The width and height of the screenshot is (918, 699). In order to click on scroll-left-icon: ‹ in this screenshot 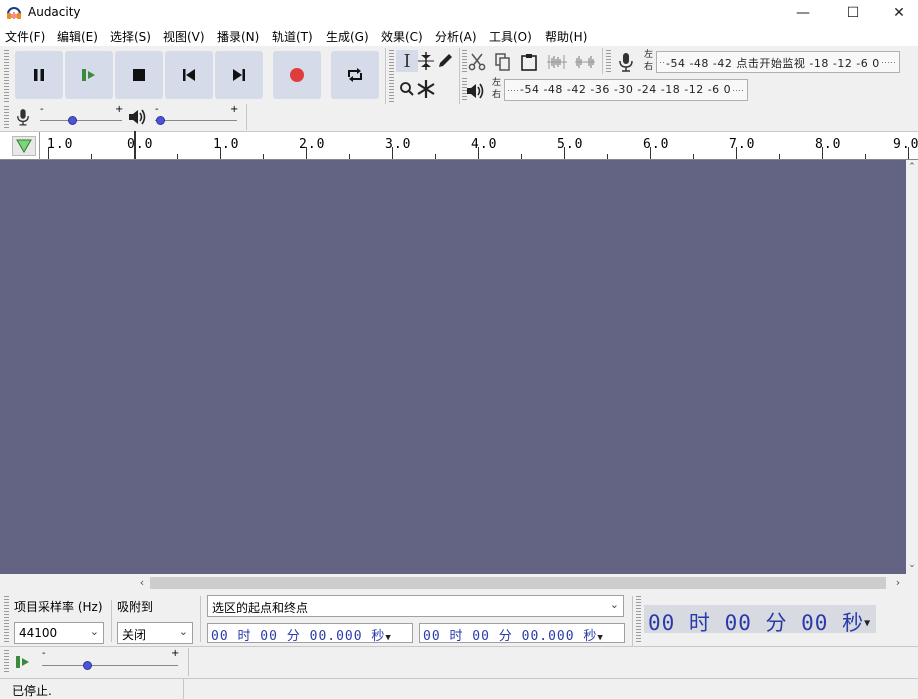, I will do `click(142, 583)`.